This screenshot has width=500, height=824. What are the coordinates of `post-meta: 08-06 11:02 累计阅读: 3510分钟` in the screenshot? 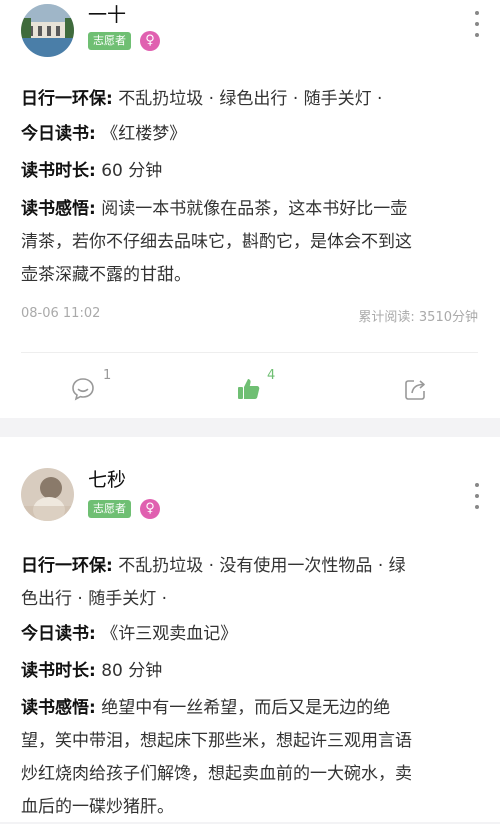 It's located at (249, 315).